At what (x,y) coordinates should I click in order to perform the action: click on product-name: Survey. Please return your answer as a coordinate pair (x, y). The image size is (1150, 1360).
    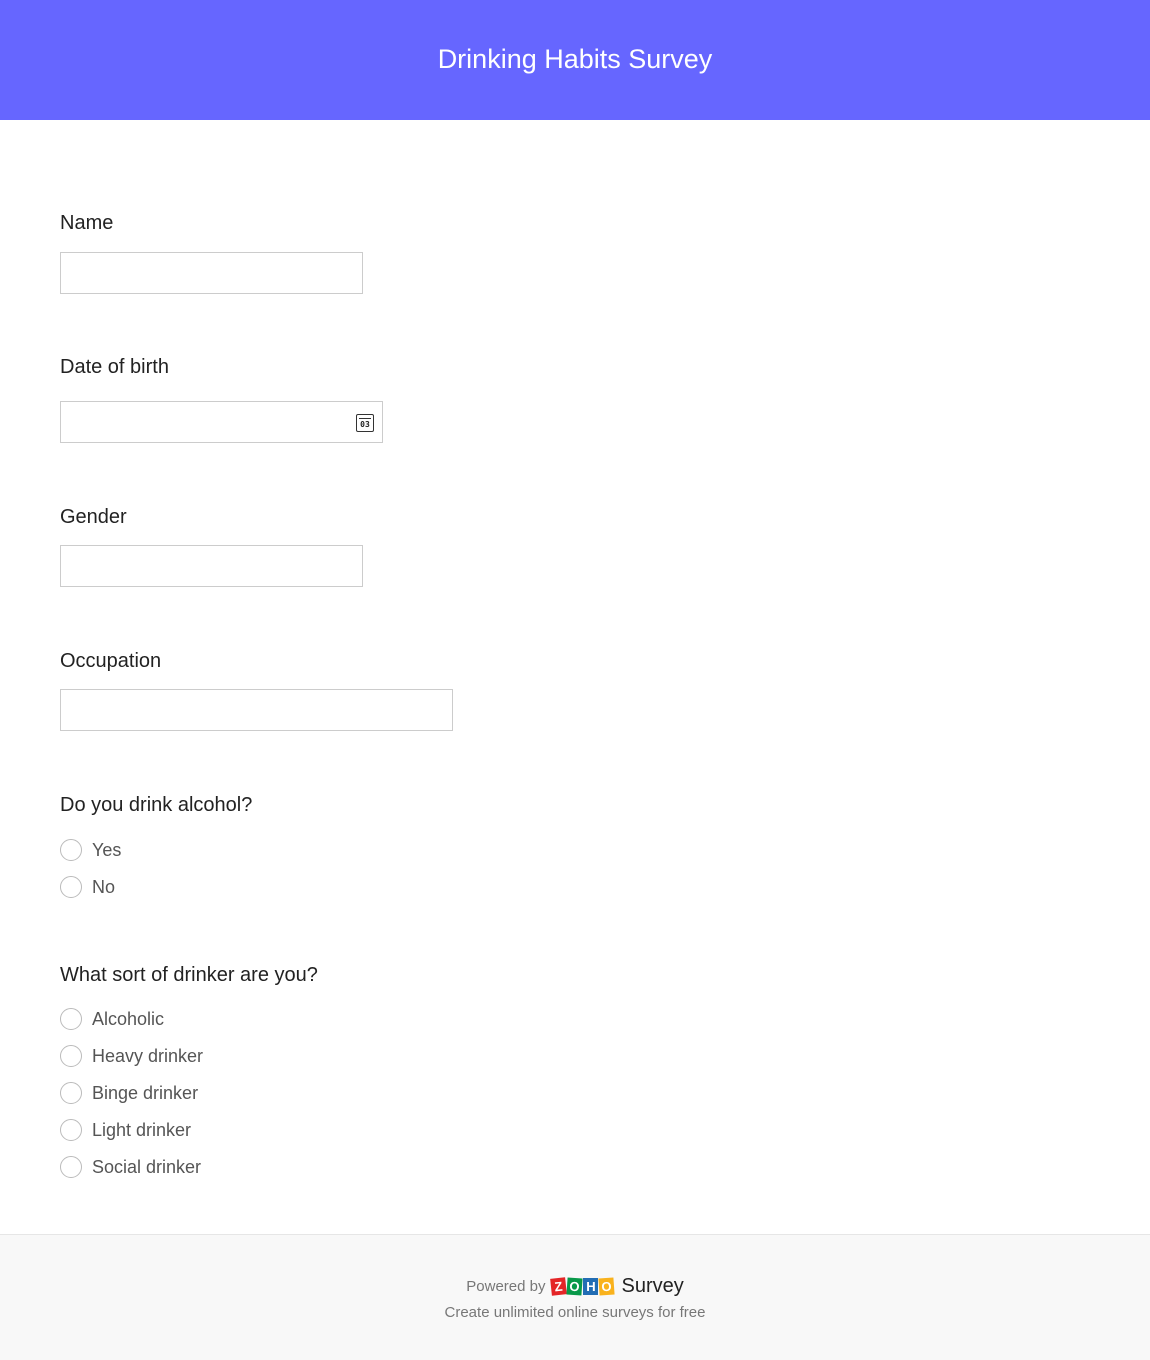
    Looking at the image, I should click on (652, 1286).